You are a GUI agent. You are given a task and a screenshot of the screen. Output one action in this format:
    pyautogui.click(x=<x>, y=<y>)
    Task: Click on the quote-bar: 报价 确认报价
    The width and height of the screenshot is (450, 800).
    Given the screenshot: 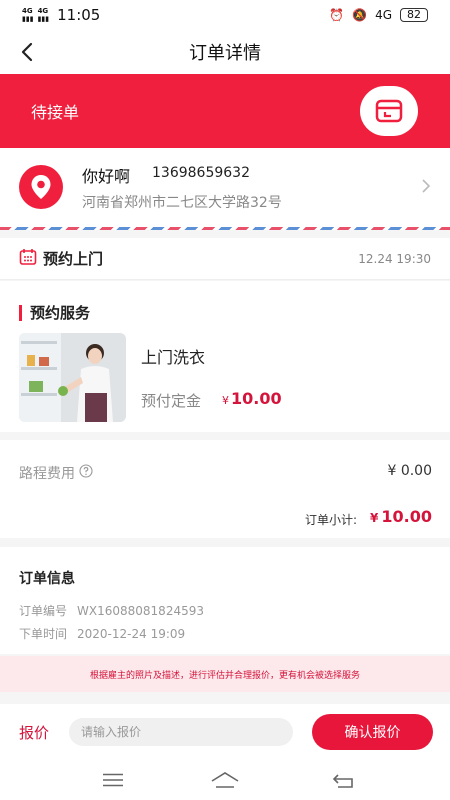 What is the action you would take?
    pyautogui.click(x=225, y=732)
    